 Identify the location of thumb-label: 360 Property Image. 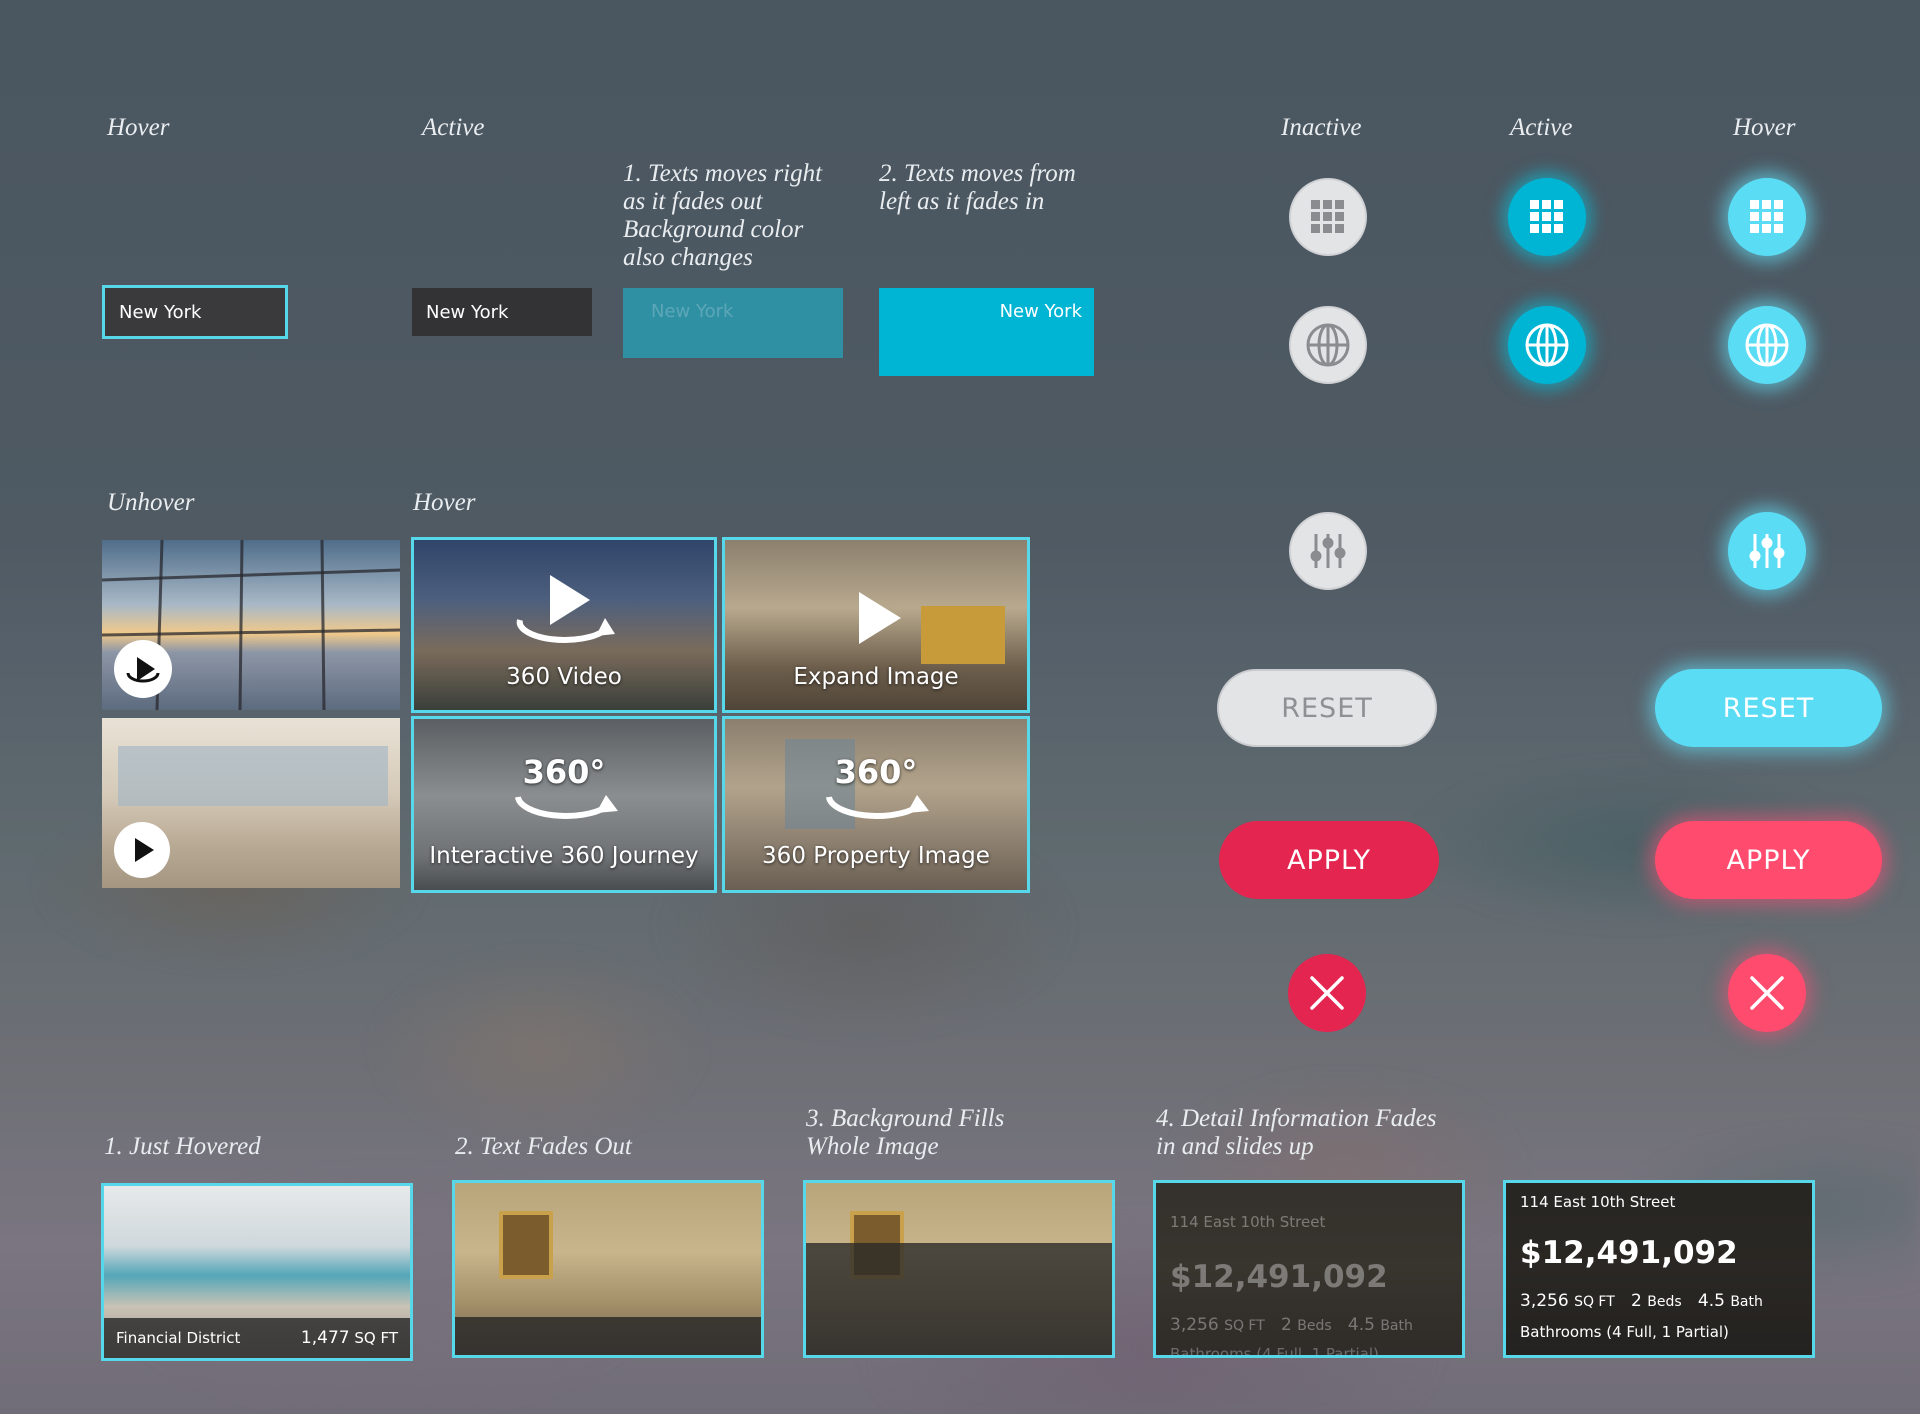
(876, 856).